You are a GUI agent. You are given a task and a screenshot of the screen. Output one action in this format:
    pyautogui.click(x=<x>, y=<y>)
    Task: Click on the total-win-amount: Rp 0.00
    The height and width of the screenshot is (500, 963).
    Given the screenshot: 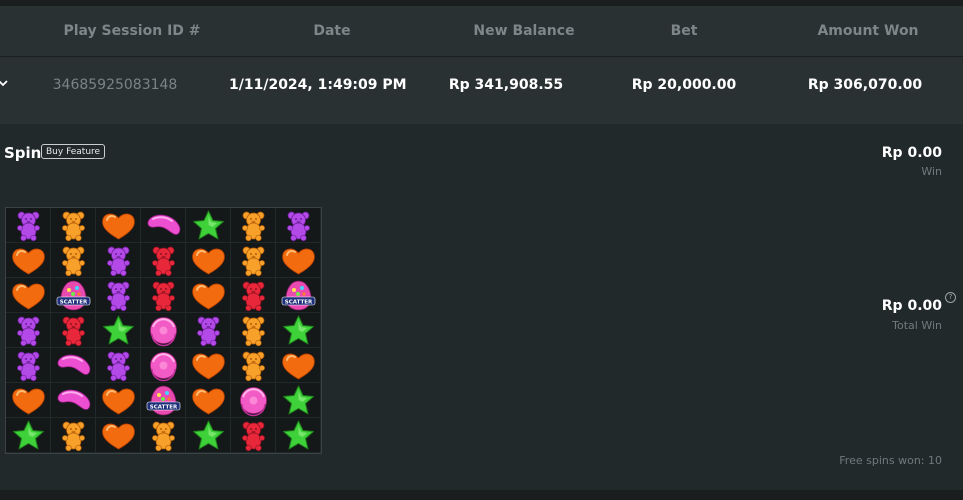 What is the action you would take?
    pyautogui.click(x=911, y=306)
    